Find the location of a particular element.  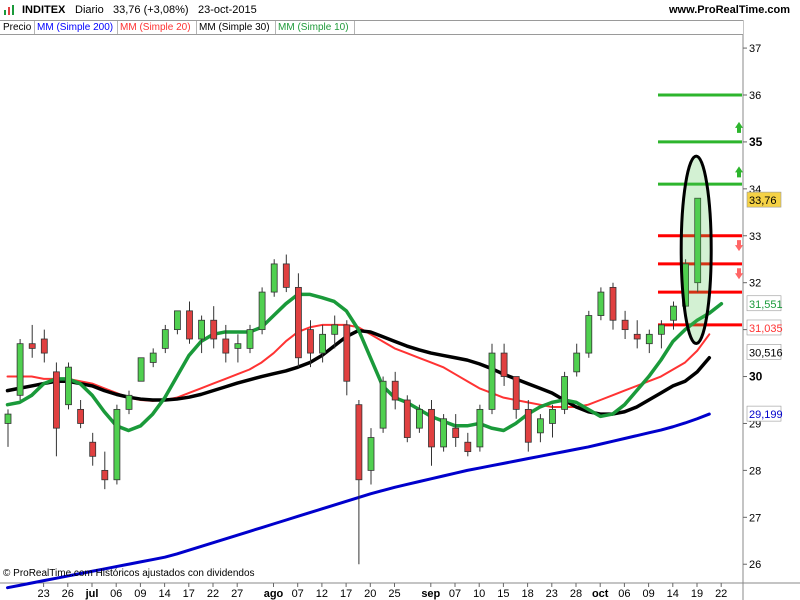

x-tick-label: 09 is located at coordinates (648, 594).